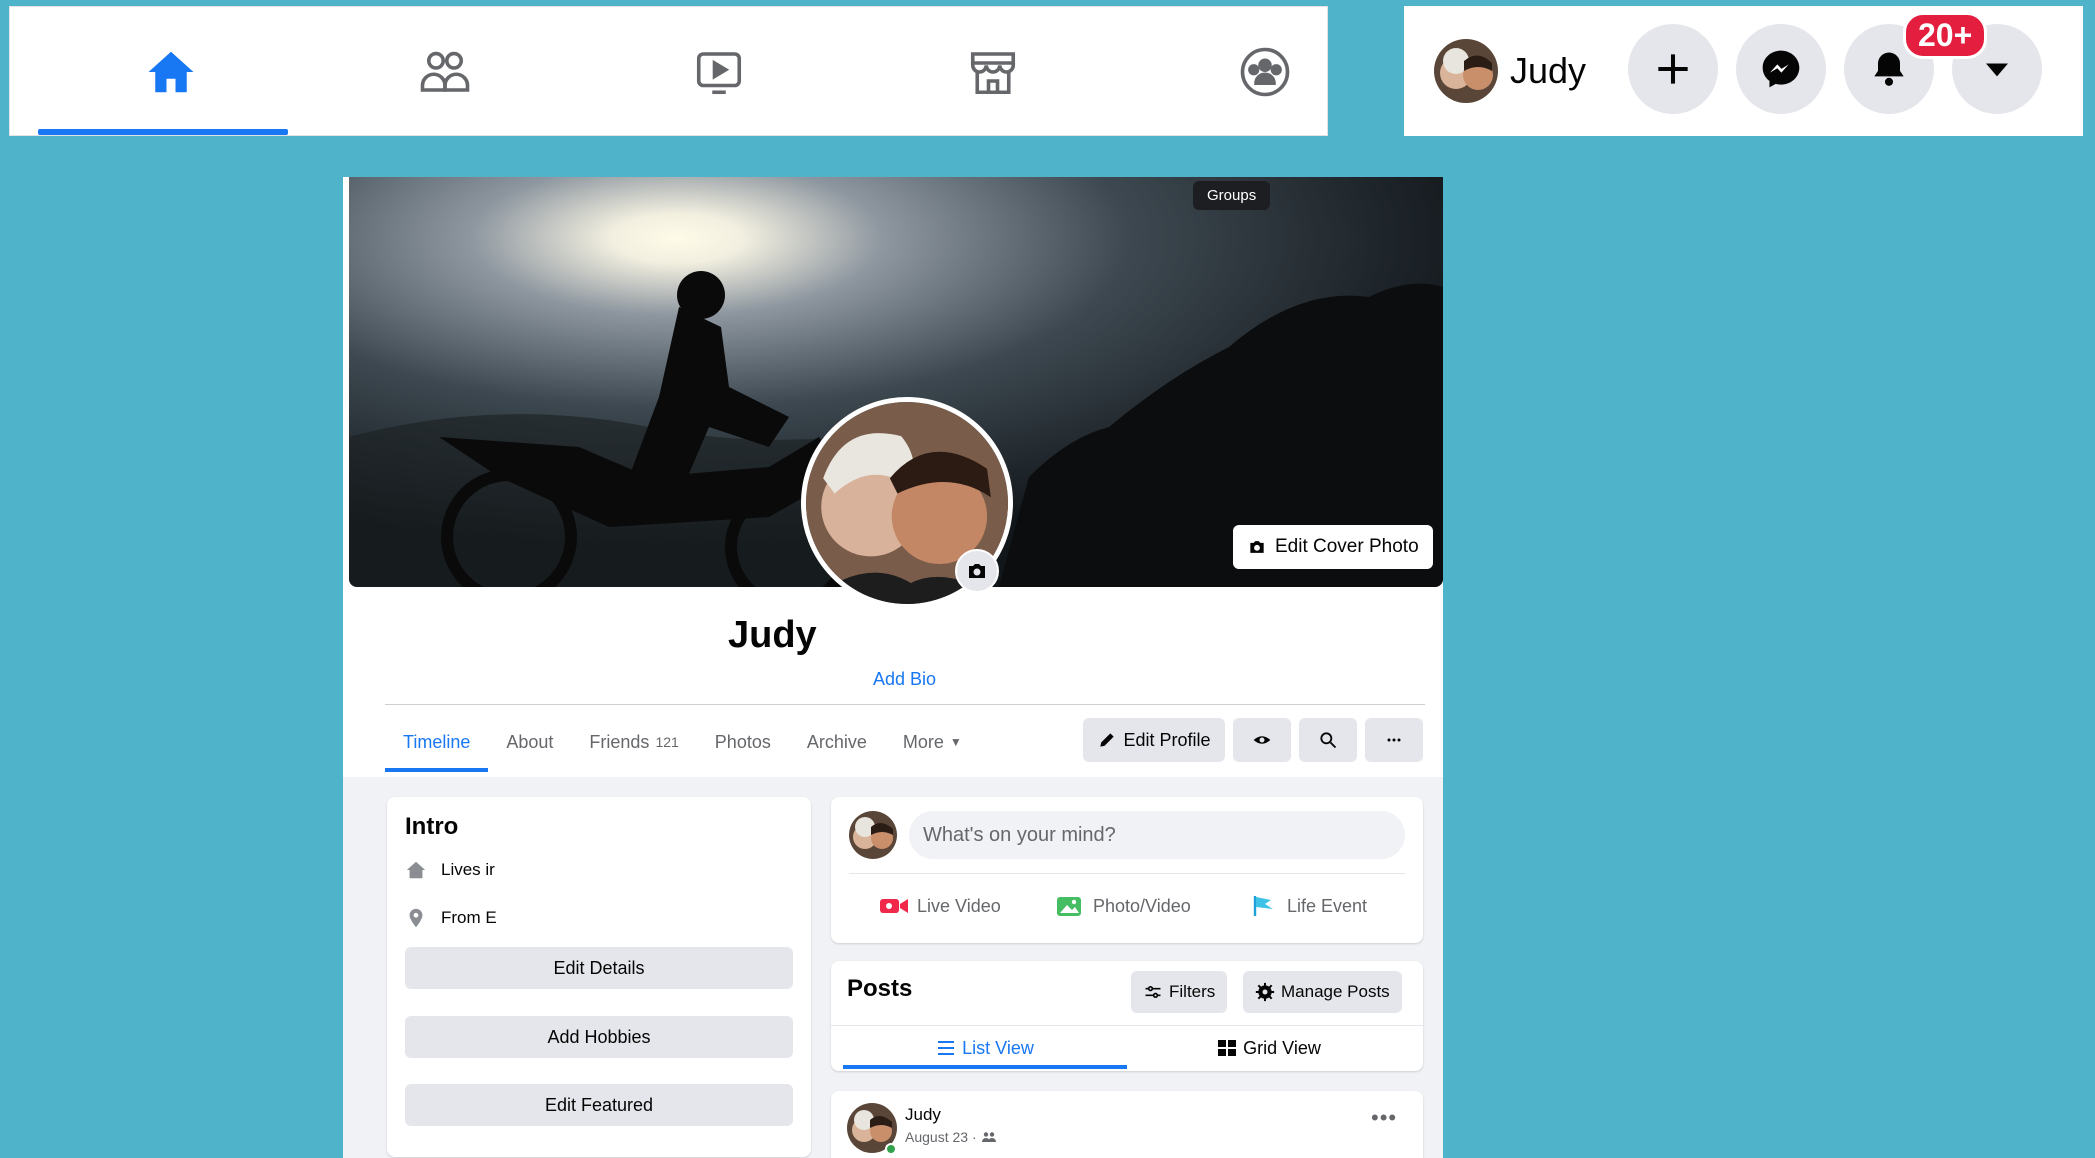 This screenshot has width=2095, height=1158. I want to click on nav-watch, so click(719, 72).